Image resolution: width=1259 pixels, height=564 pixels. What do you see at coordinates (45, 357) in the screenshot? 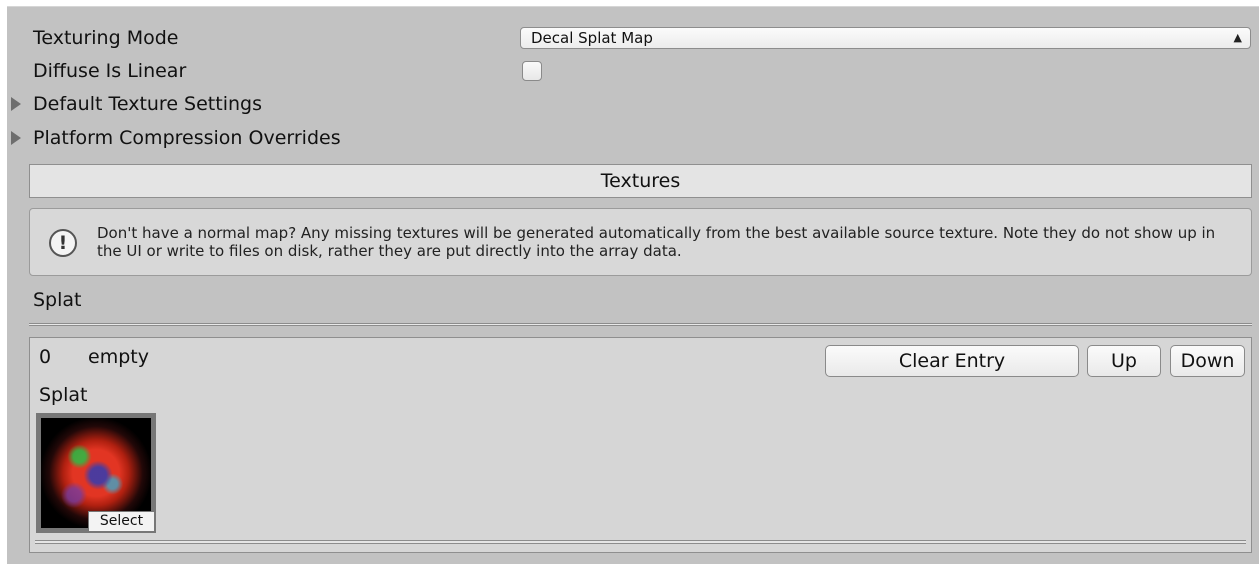
I see `entry-index: 0` at bounding box center [45, 357].